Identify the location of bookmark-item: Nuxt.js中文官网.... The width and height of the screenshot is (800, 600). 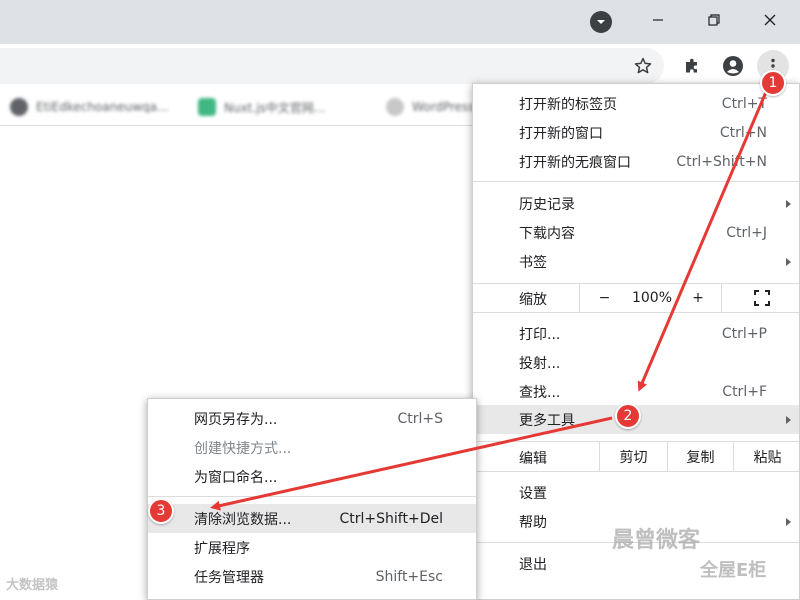
(261, 107).